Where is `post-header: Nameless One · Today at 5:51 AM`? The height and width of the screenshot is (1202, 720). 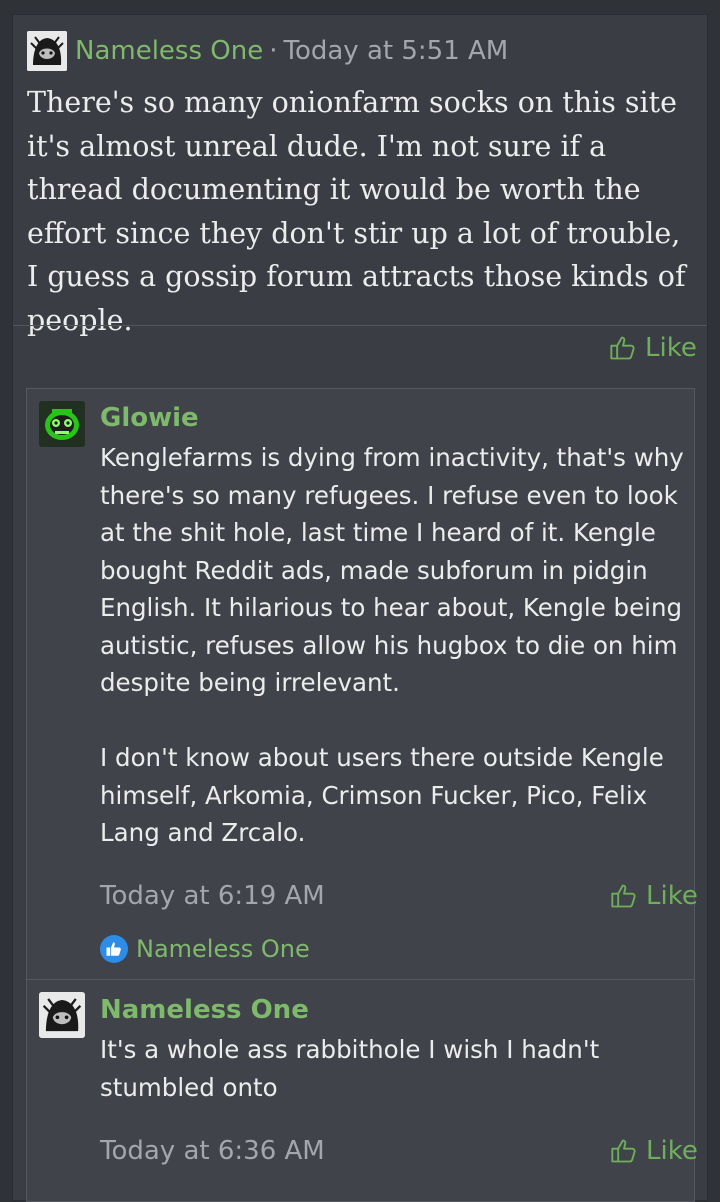
post-header: Nameless One · Today at 5:51 AM is located at coordinates (267, 51).